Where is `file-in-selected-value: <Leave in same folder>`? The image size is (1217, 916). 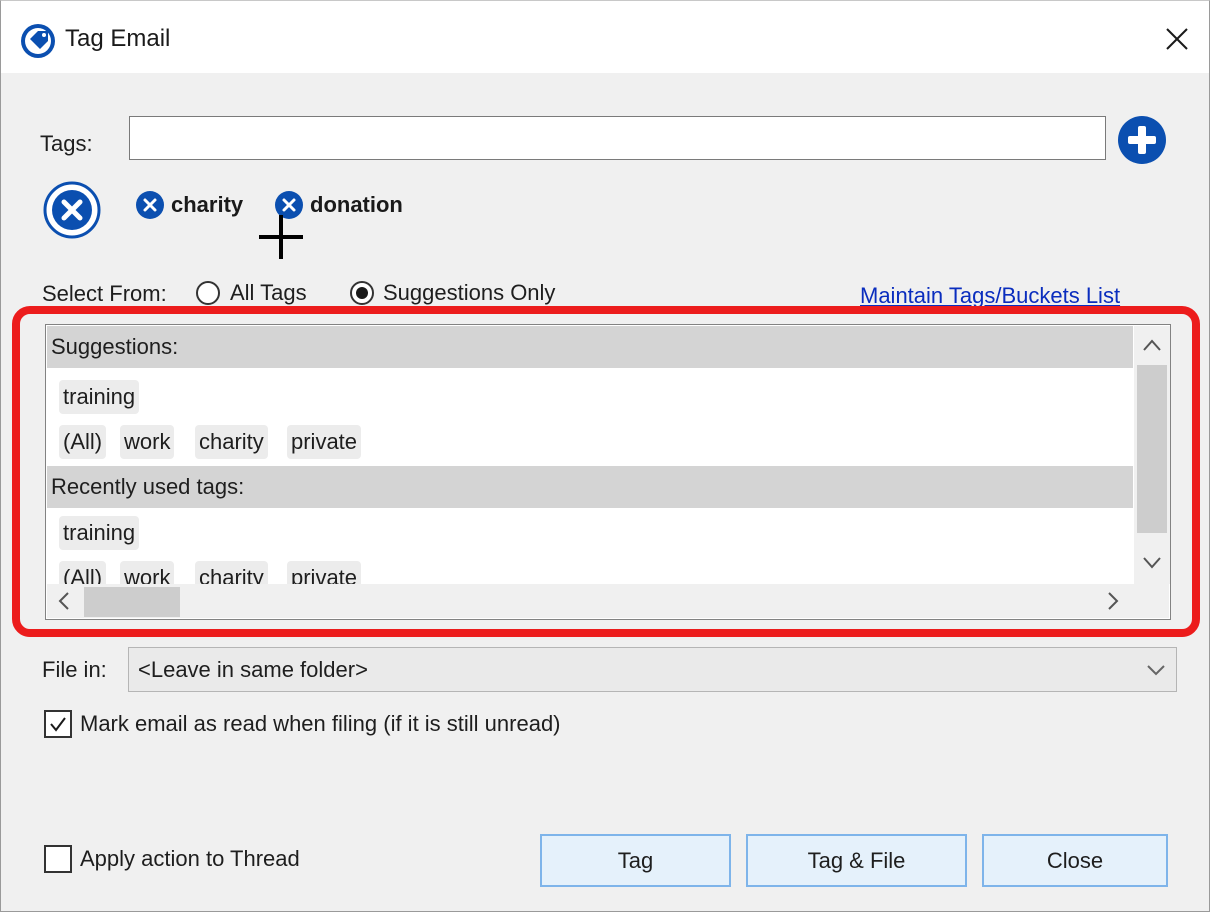 file-in-selected-value: <Leave in same folder> is located at coordinates (253, 669).